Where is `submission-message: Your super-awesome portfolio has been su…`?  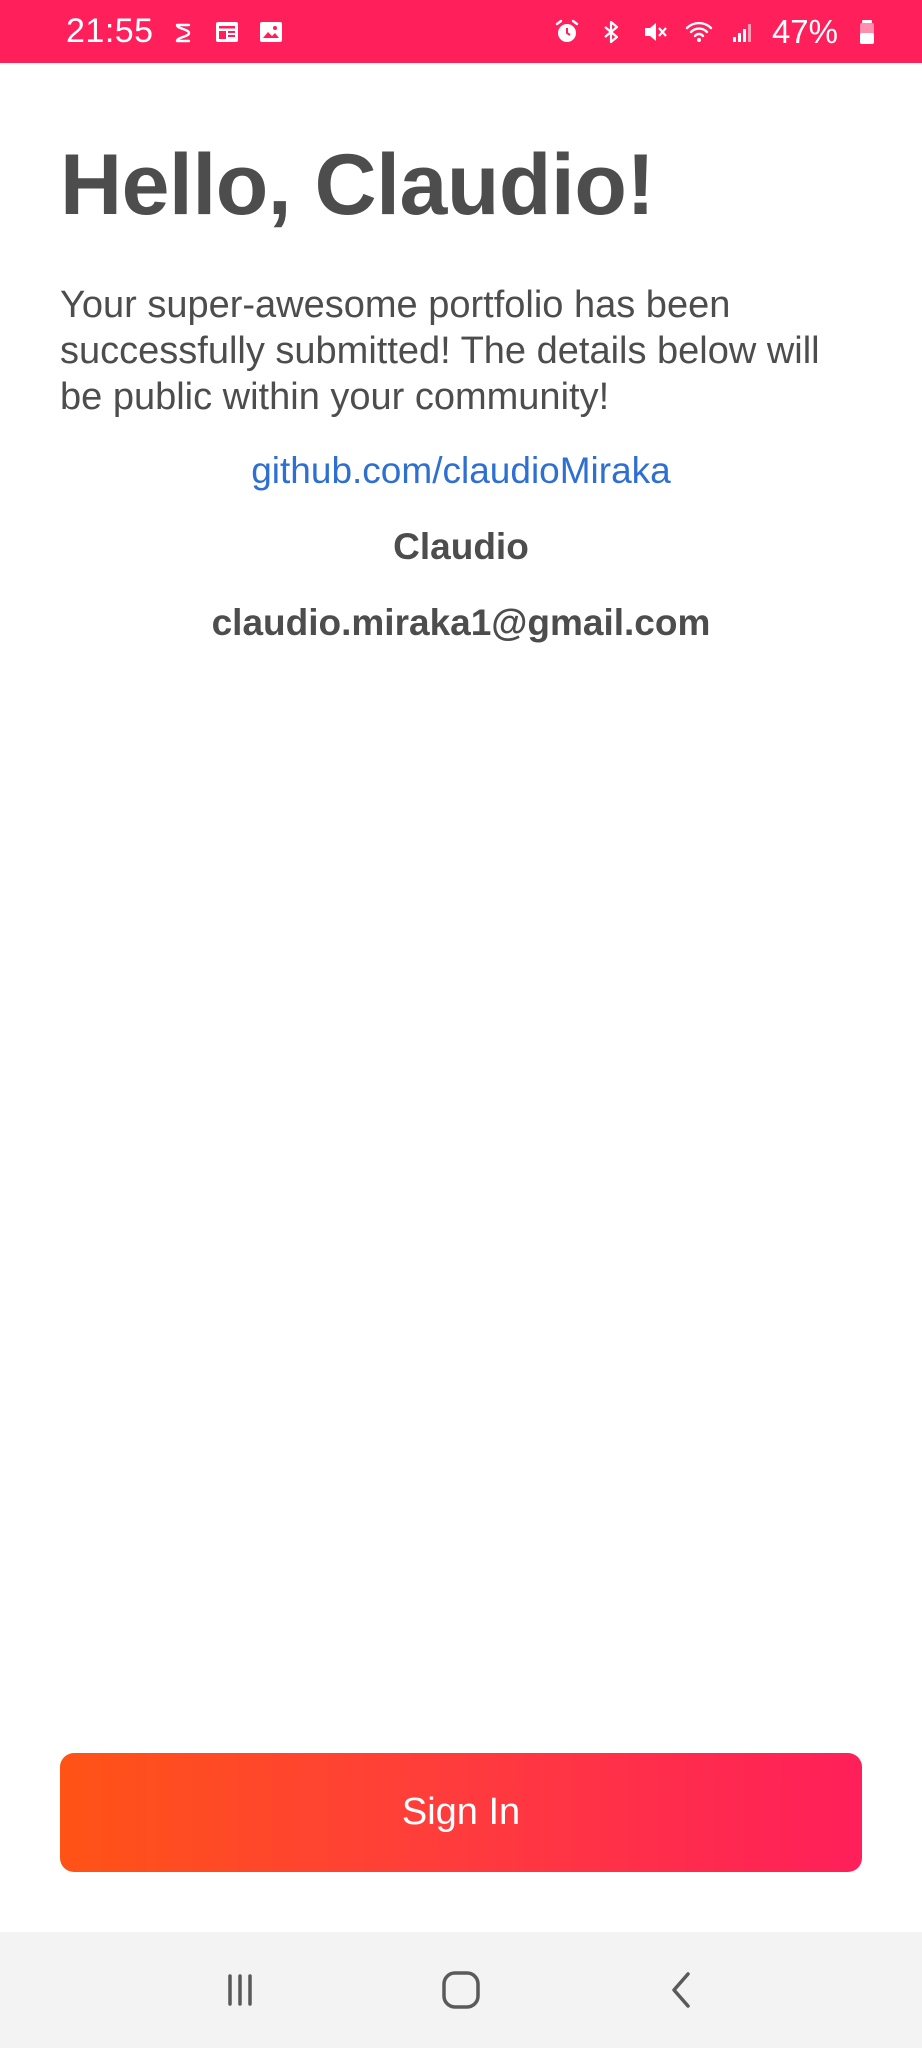 submission-message: Your super-awesome portfolio has been su… is located at coordinates (440, 351).